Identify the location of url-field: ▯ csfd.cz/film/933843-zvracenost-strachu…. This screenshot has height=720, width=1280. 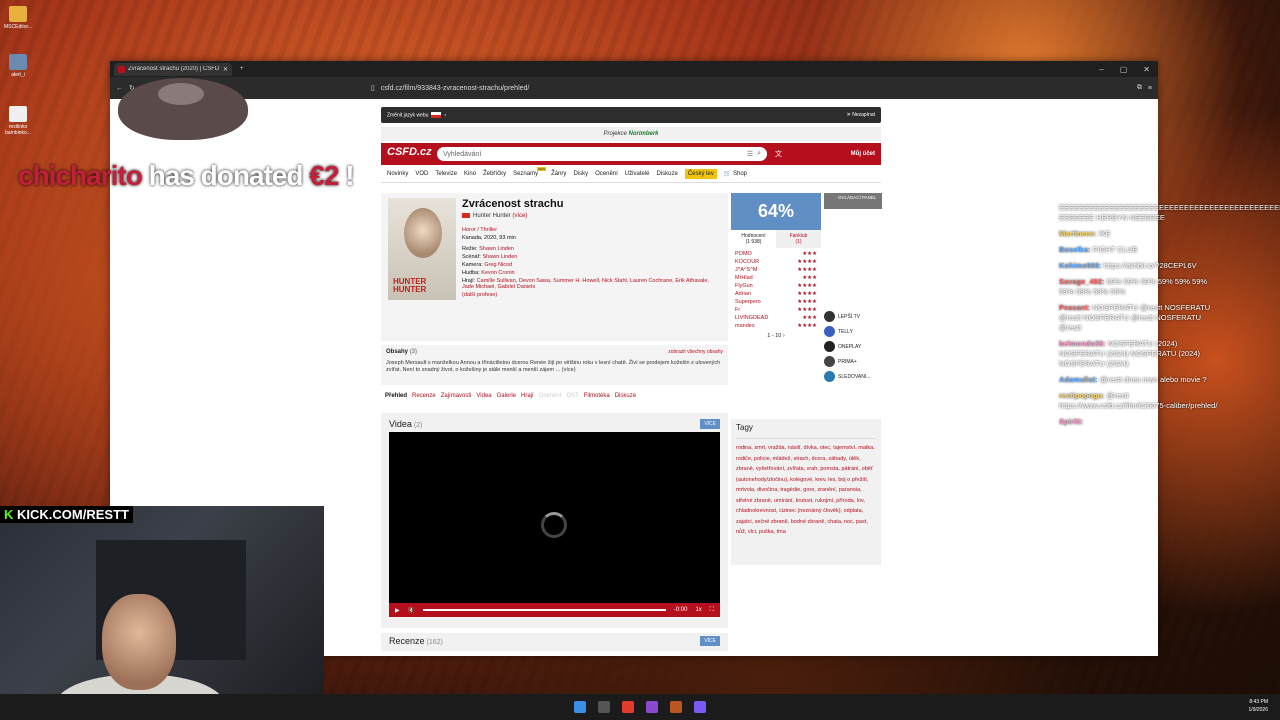
(751, 88).